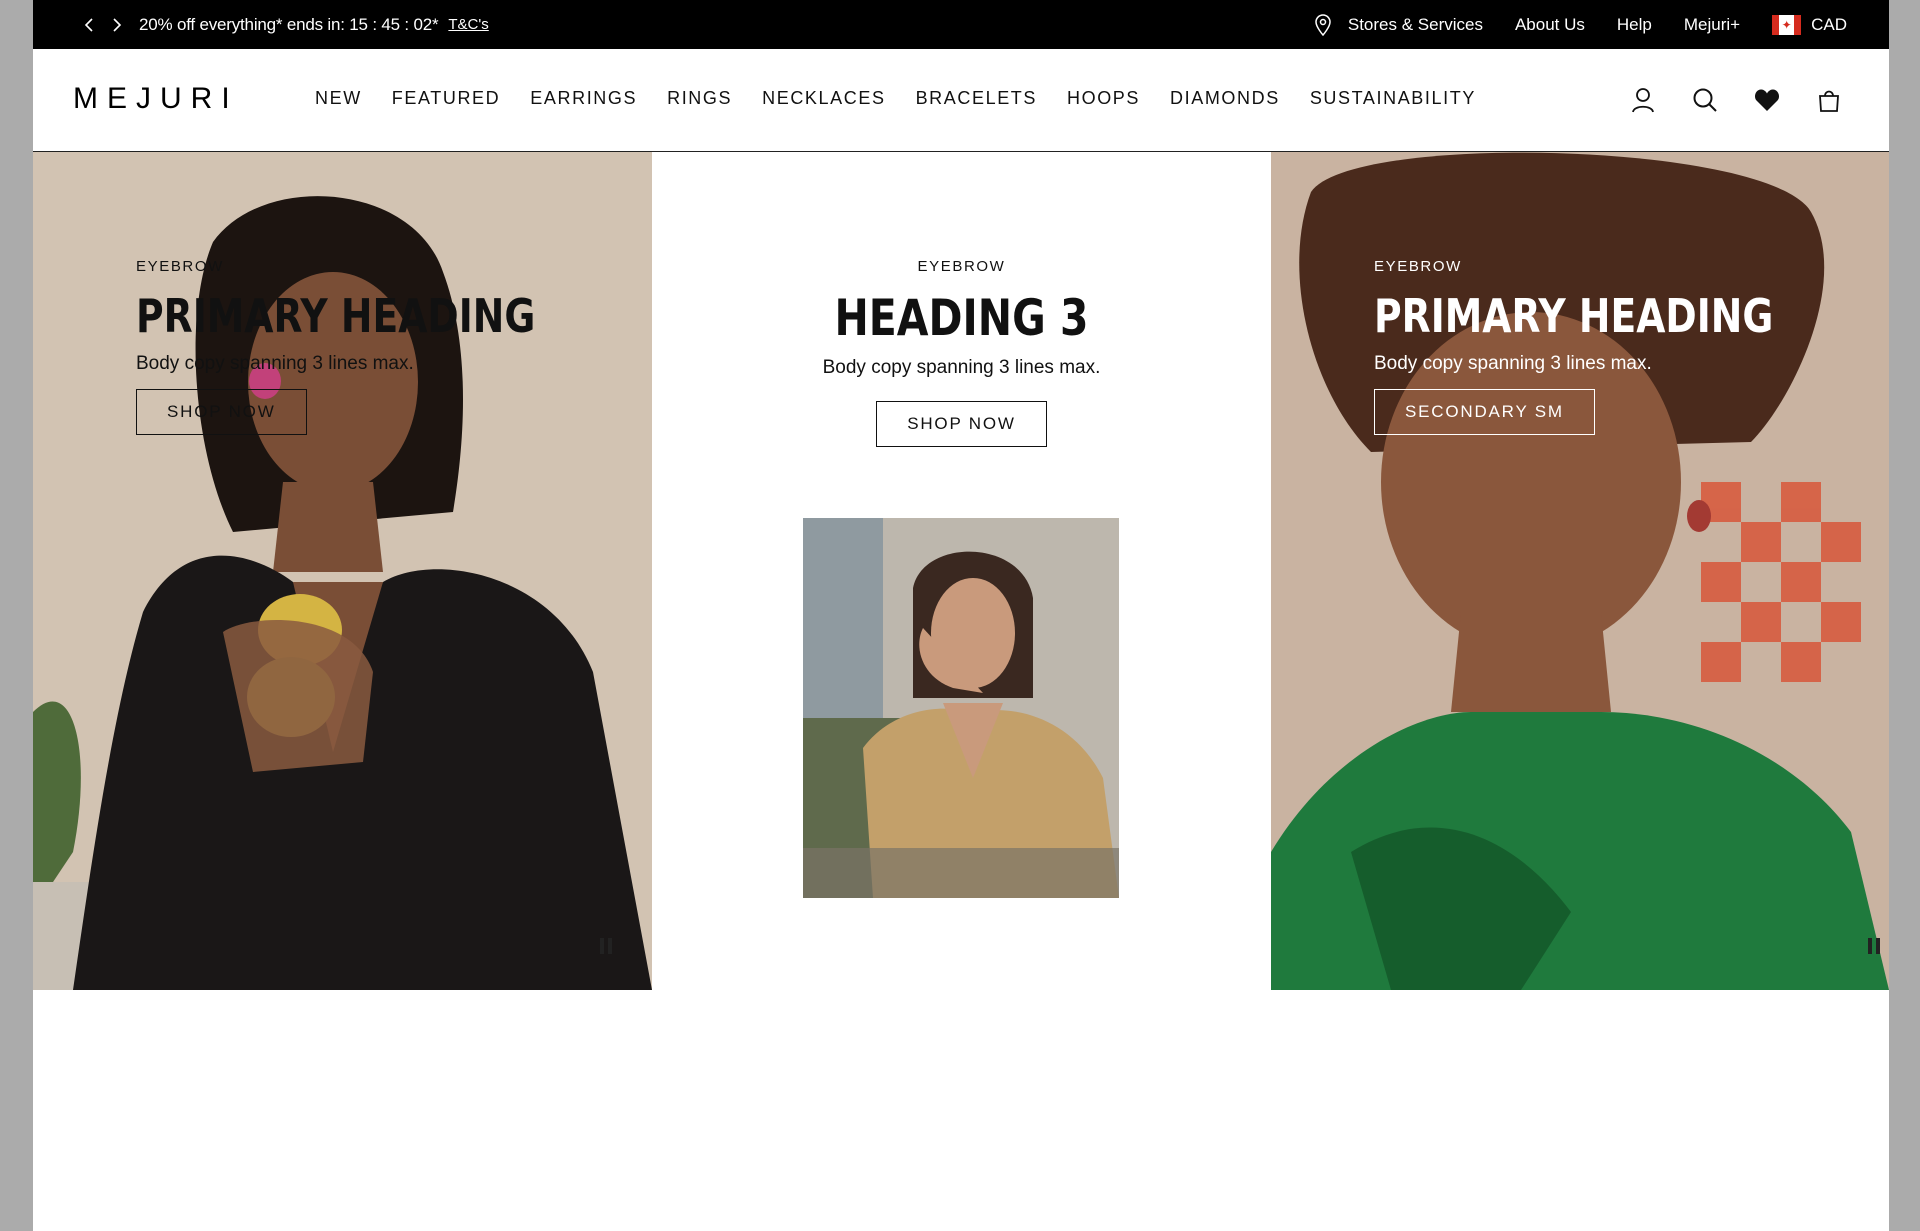 The height and width of the screenshot is (1231, 1920). I want to click on search-button, so click(1705, 100).